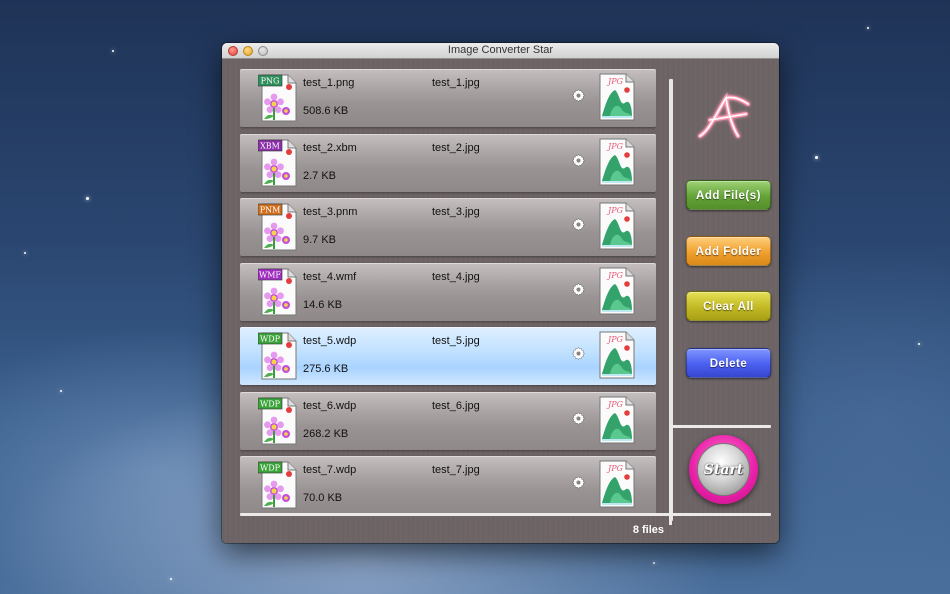 The width and height of the screenshot is (950, 594). I want to click on source-file-name: test_6.wdp, so click(330, 405).